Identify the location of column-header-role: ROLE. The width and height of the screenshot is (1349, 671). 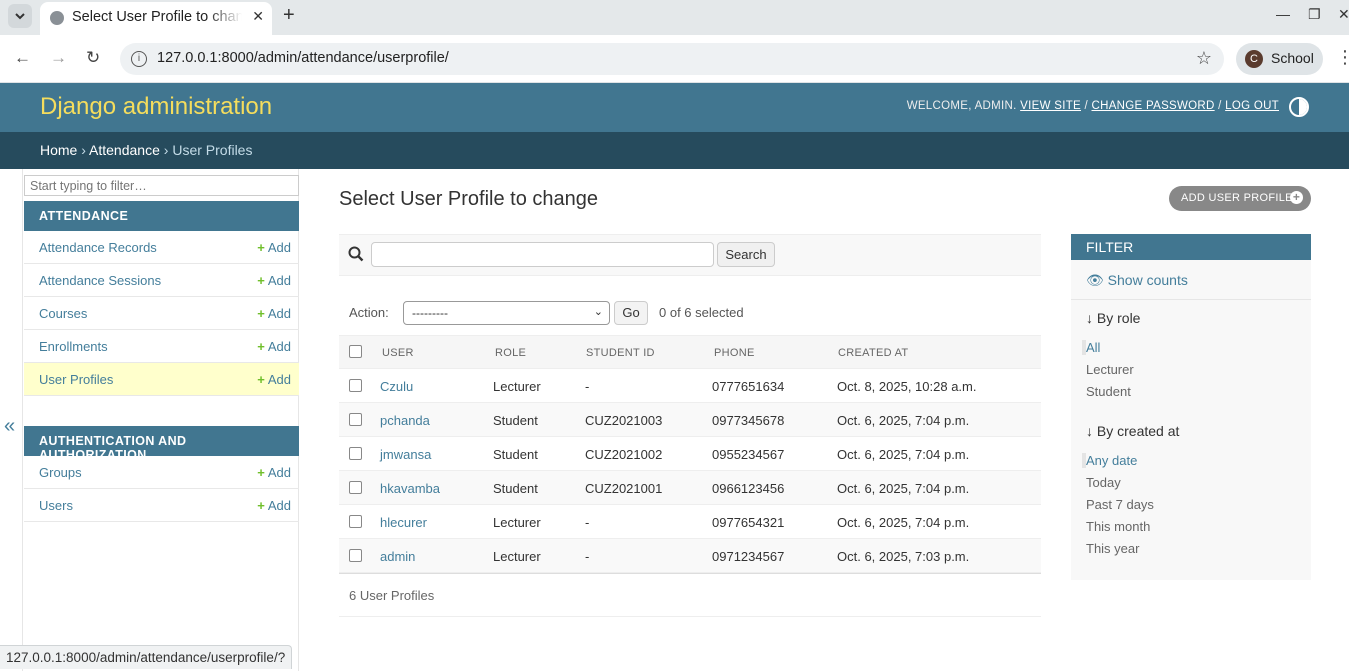
(510, 353).